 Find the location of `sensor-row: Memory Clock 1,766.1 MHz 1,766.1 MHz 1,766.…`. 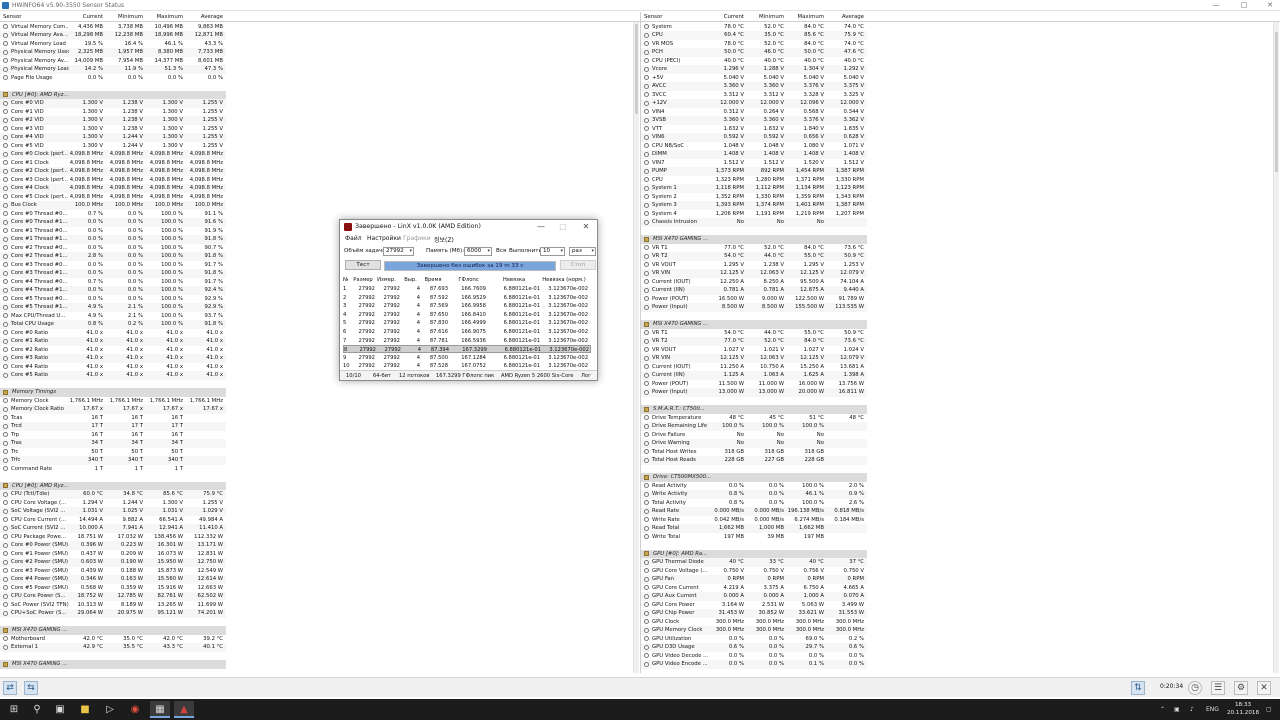

sensor-row: Memory Clock 1,766.1 MHz 1,766.1 MHz 1,766.… is located at coordinates (113, 401).